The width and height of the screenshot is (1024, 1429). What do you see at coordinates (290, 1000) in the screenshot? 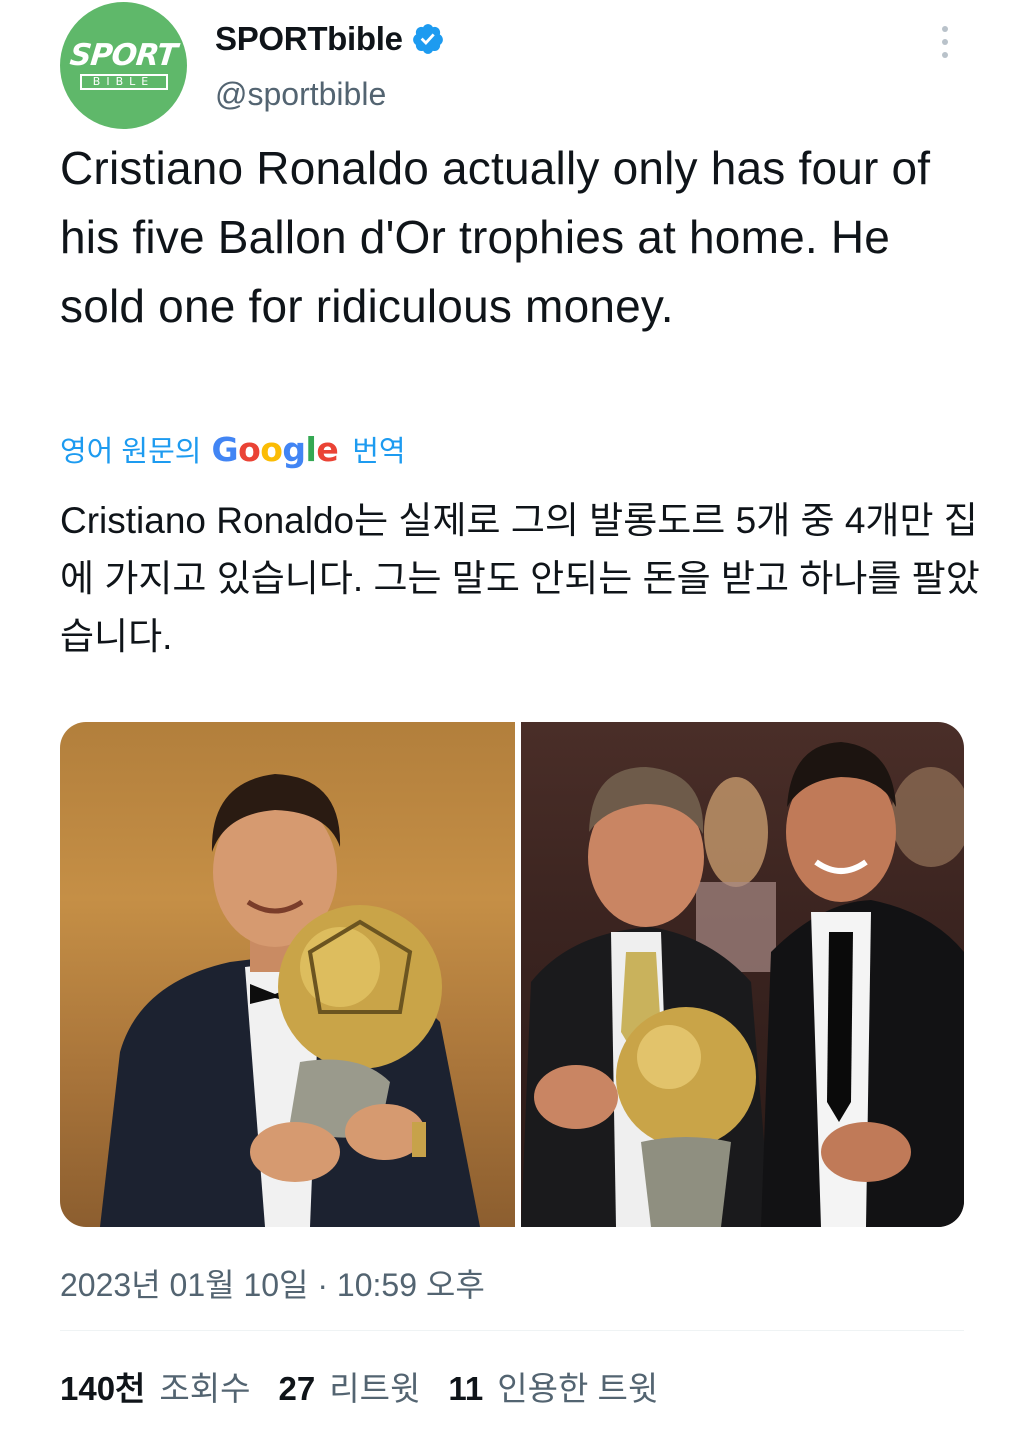
I see `ronaldo-illustration` at bounding box center [290, 1000].